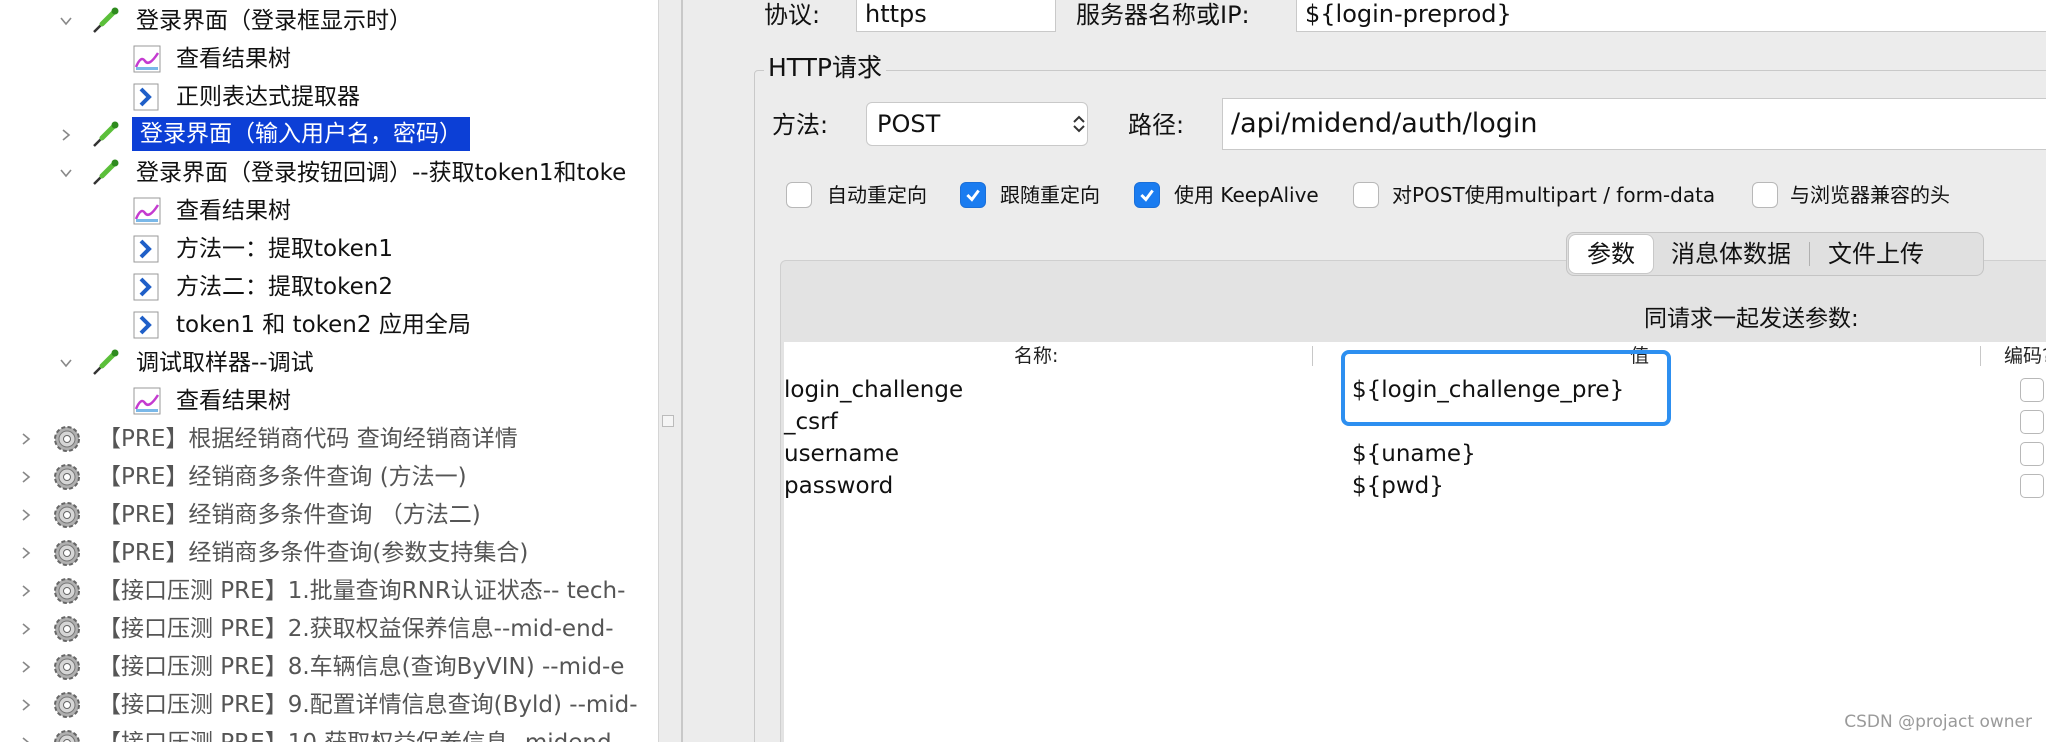  What do you see at coordinates (1731, 254) in the screenshot?
I see `tab-body-data: 消息体数据` at bounding box center [1731, 254].